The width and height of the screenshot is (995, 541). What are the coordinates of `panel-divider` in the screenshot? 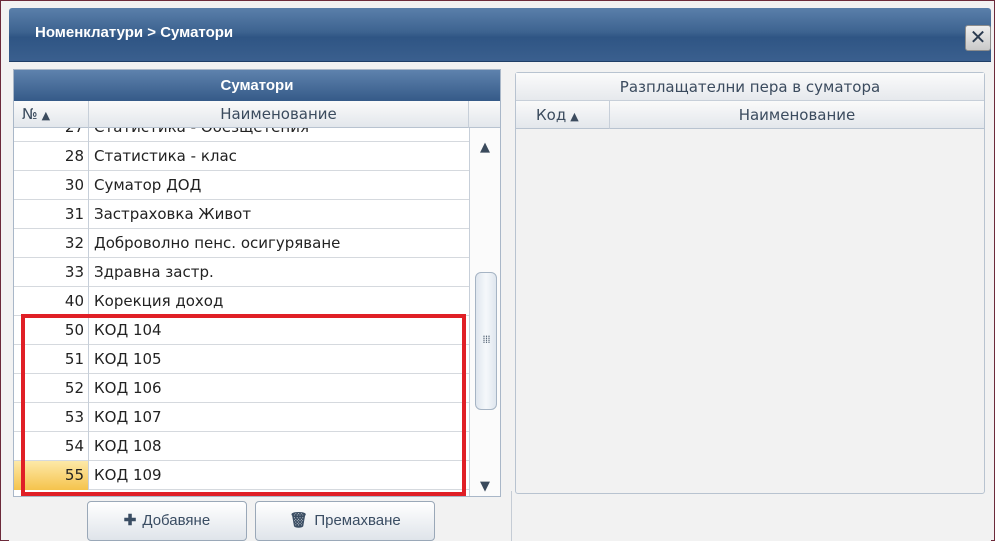 It's located at (511, 516).